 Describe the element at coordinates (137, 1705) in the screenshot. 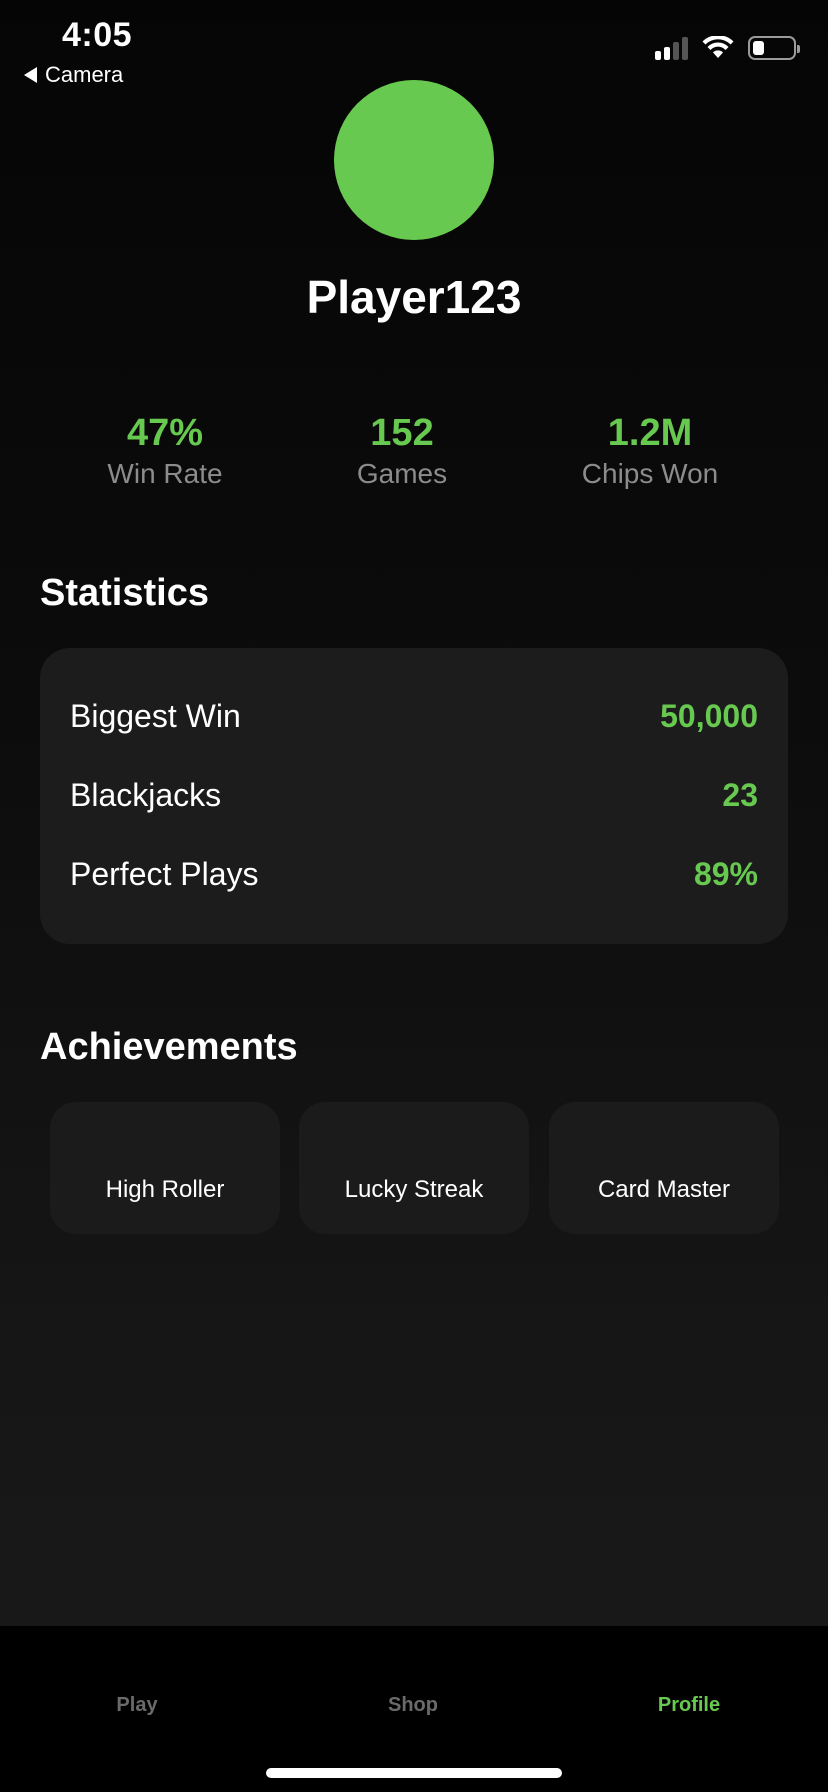

I see `tab-play: Play` at that location.